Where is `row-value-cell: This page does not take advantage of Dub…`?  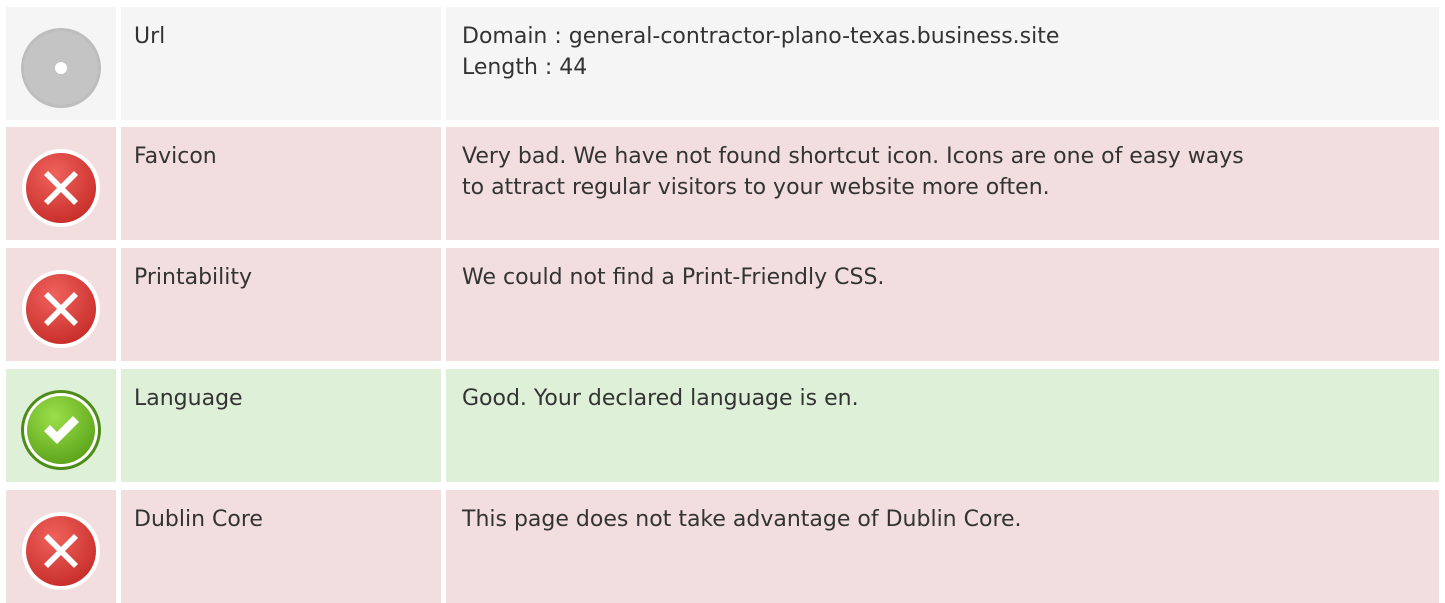 row-value-cell: This page does not take advantage of Dub… is located at coordinates (942, 546).